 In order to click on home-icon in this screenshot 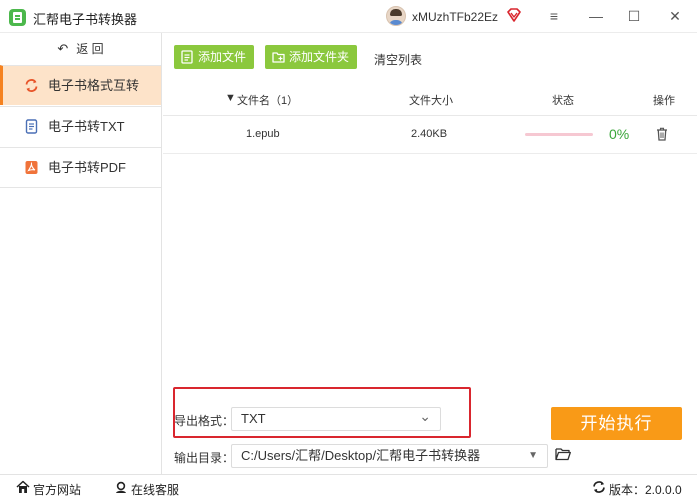, I will do `click(23, 486)`.